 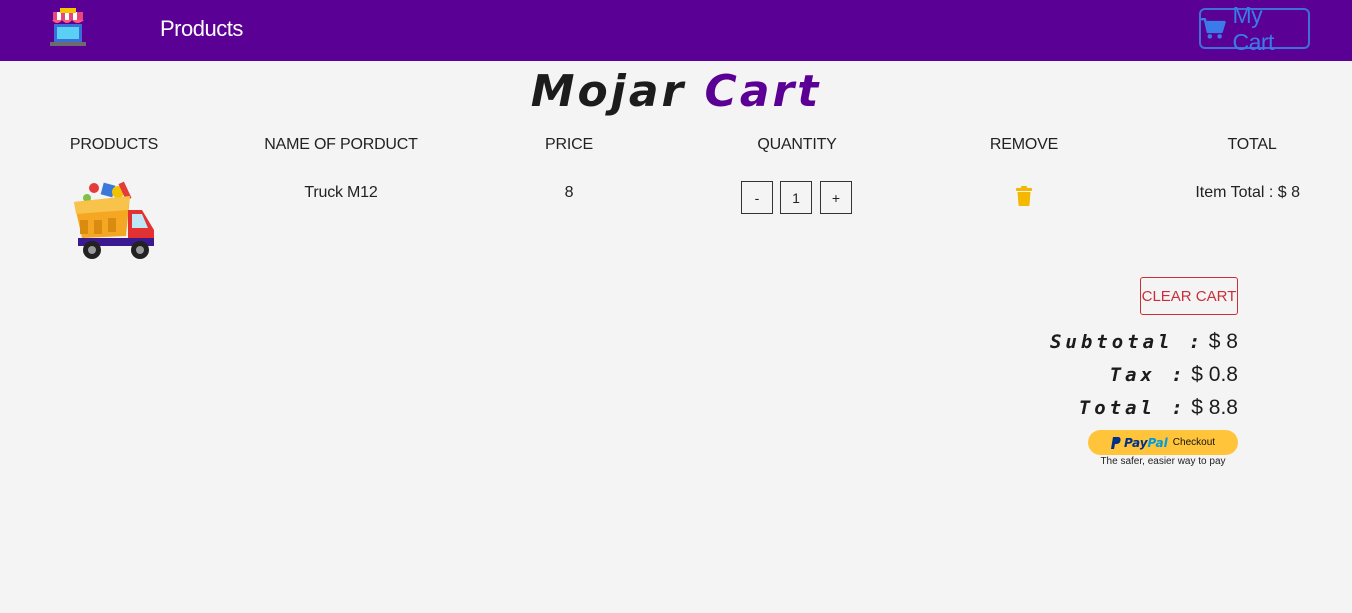 What do you see at coordinates (569, 144) in the screenshot?
I see `column-header-price: PRICE` at bounding box center [569, 144].